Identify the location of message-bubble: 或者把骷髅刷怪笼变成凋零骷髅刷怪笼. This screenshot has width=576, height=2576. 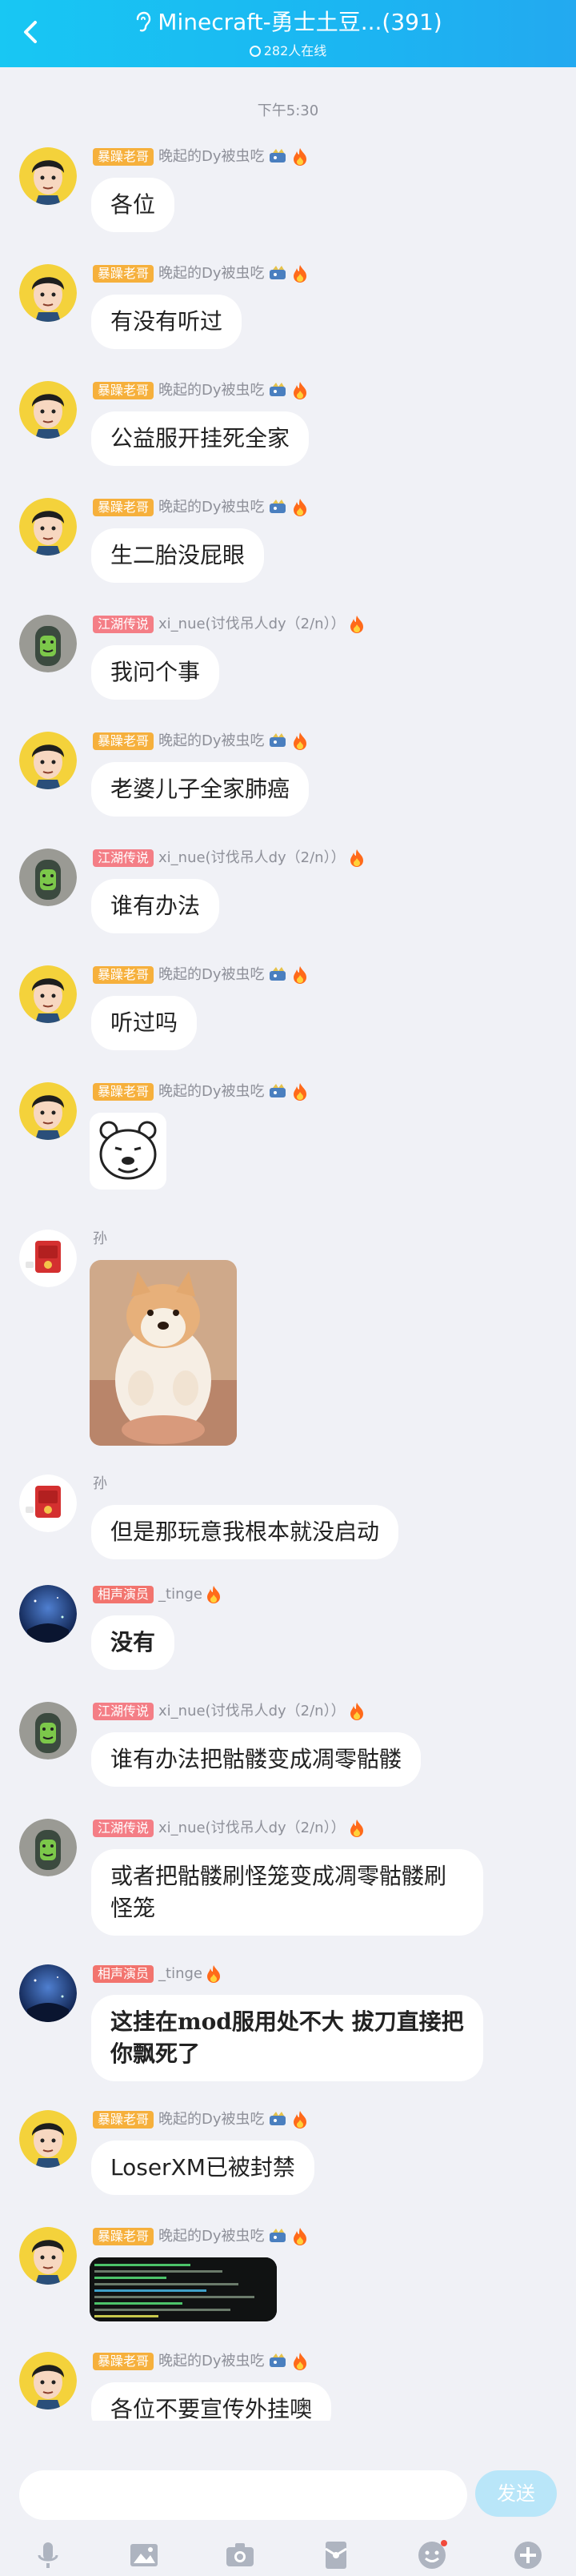
(287, 1893).